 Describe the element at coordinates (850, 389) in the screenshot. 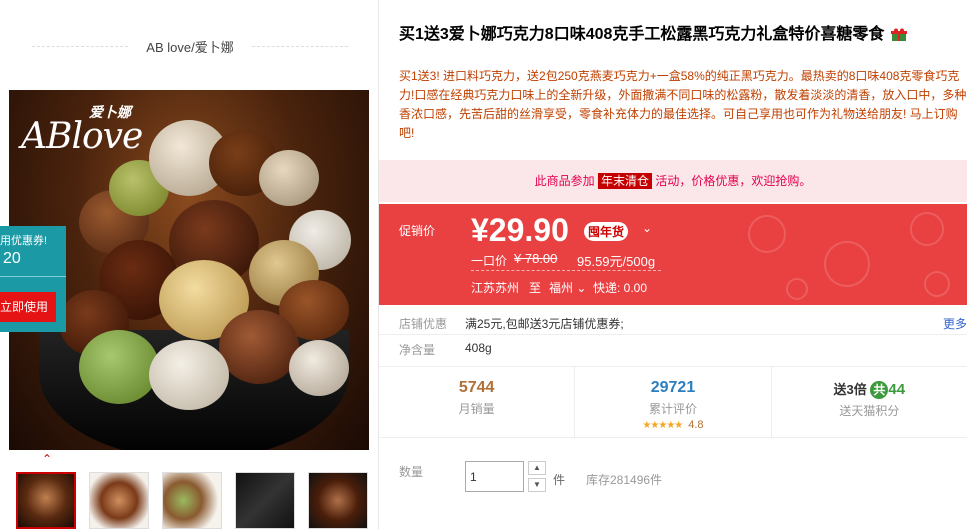

I see `points-prefix: 送3倍` at that location.